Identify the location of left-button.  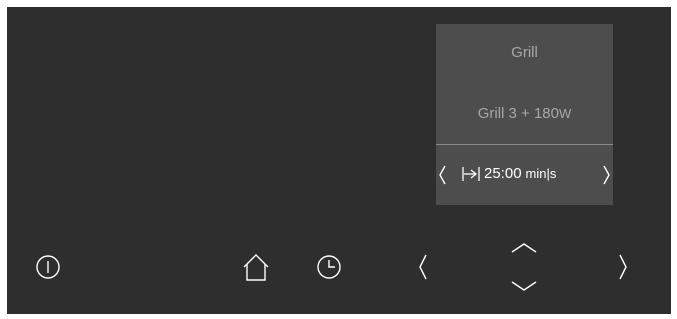
(423, 267).